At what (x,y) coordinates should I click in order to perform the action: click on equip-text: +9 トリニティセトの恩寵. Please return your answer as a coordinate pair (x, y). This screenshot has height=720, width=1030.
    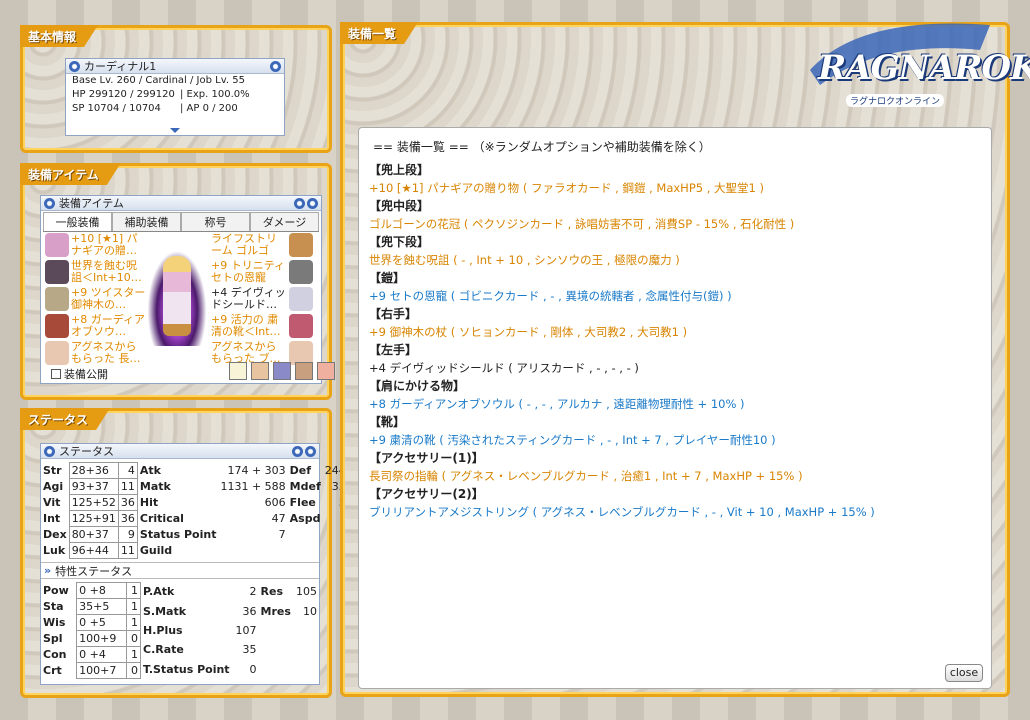
    Looking at the image, I should click on (248, 272).